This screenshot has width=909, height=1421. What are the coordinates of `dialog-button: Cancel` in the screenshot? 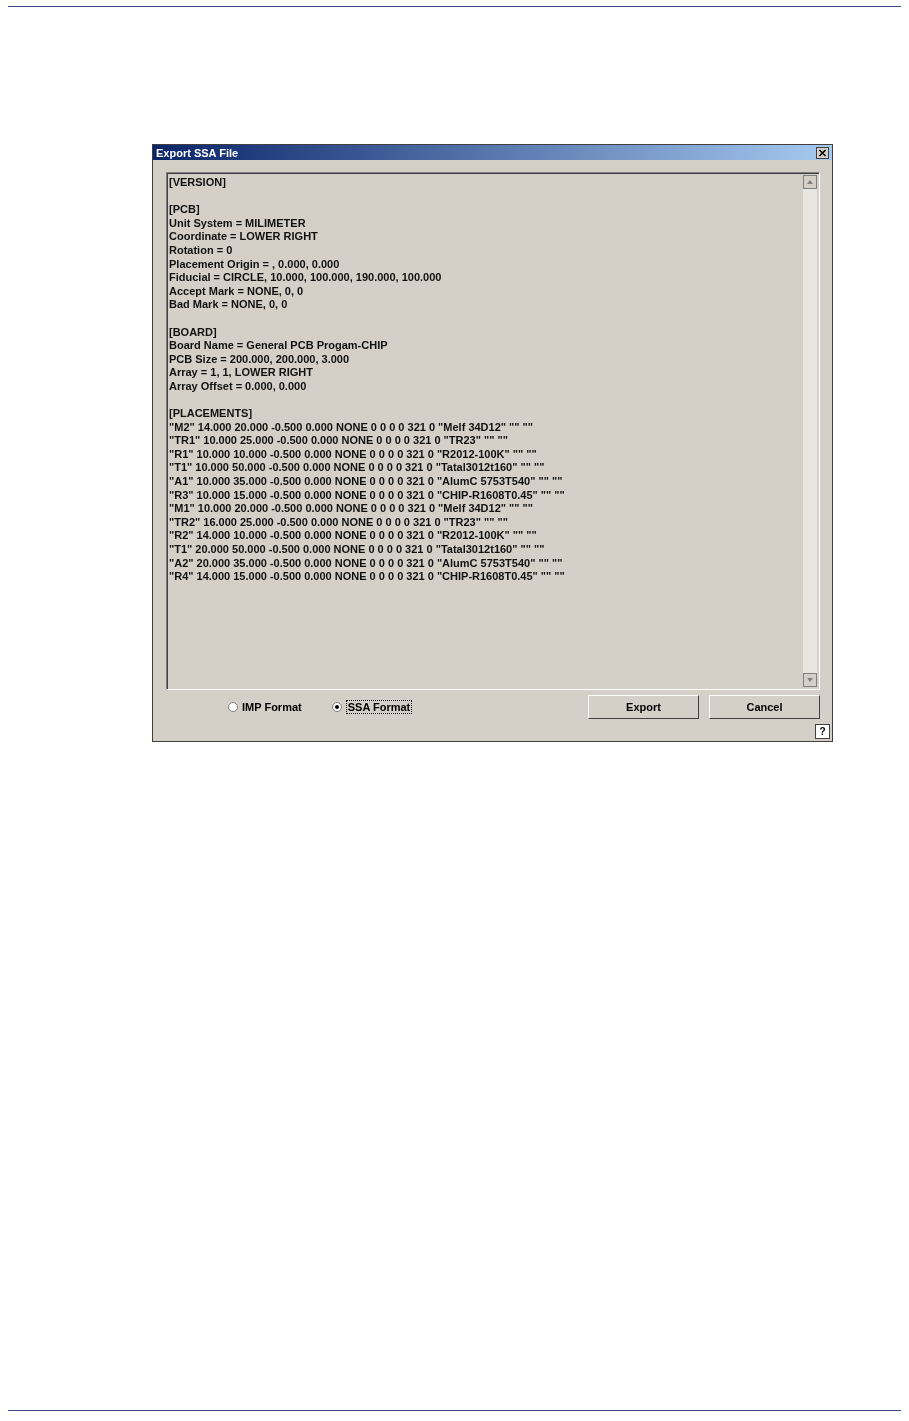 It's located at (764, 707).